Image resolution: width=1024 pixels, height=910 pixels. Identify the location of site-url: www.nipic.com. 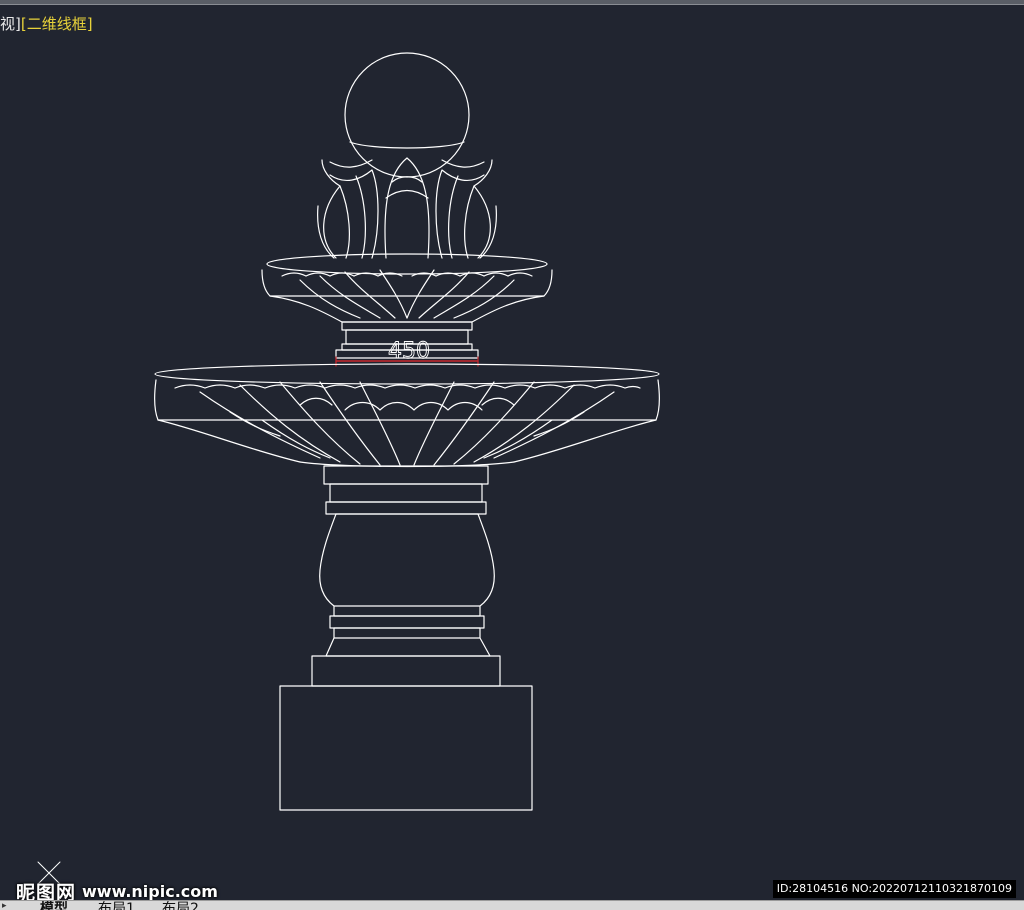
(150, 891).